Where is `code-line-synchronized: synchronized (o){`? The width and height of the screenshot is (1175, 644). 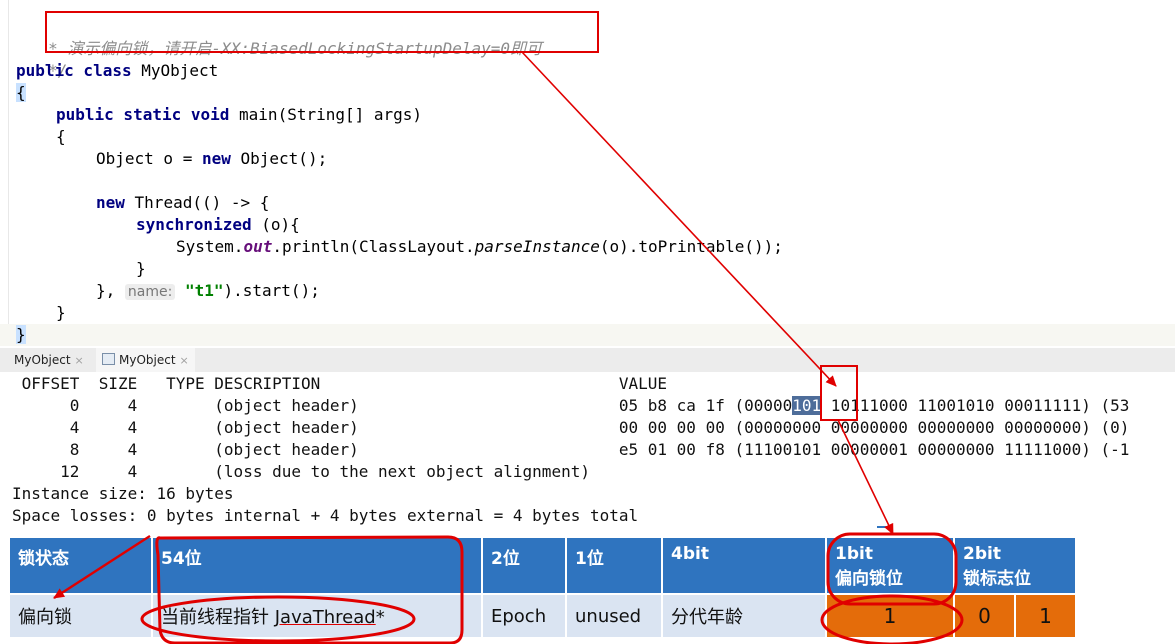 code-line-synchronized: synchronized (o){ is located at coordinates (218, 225).